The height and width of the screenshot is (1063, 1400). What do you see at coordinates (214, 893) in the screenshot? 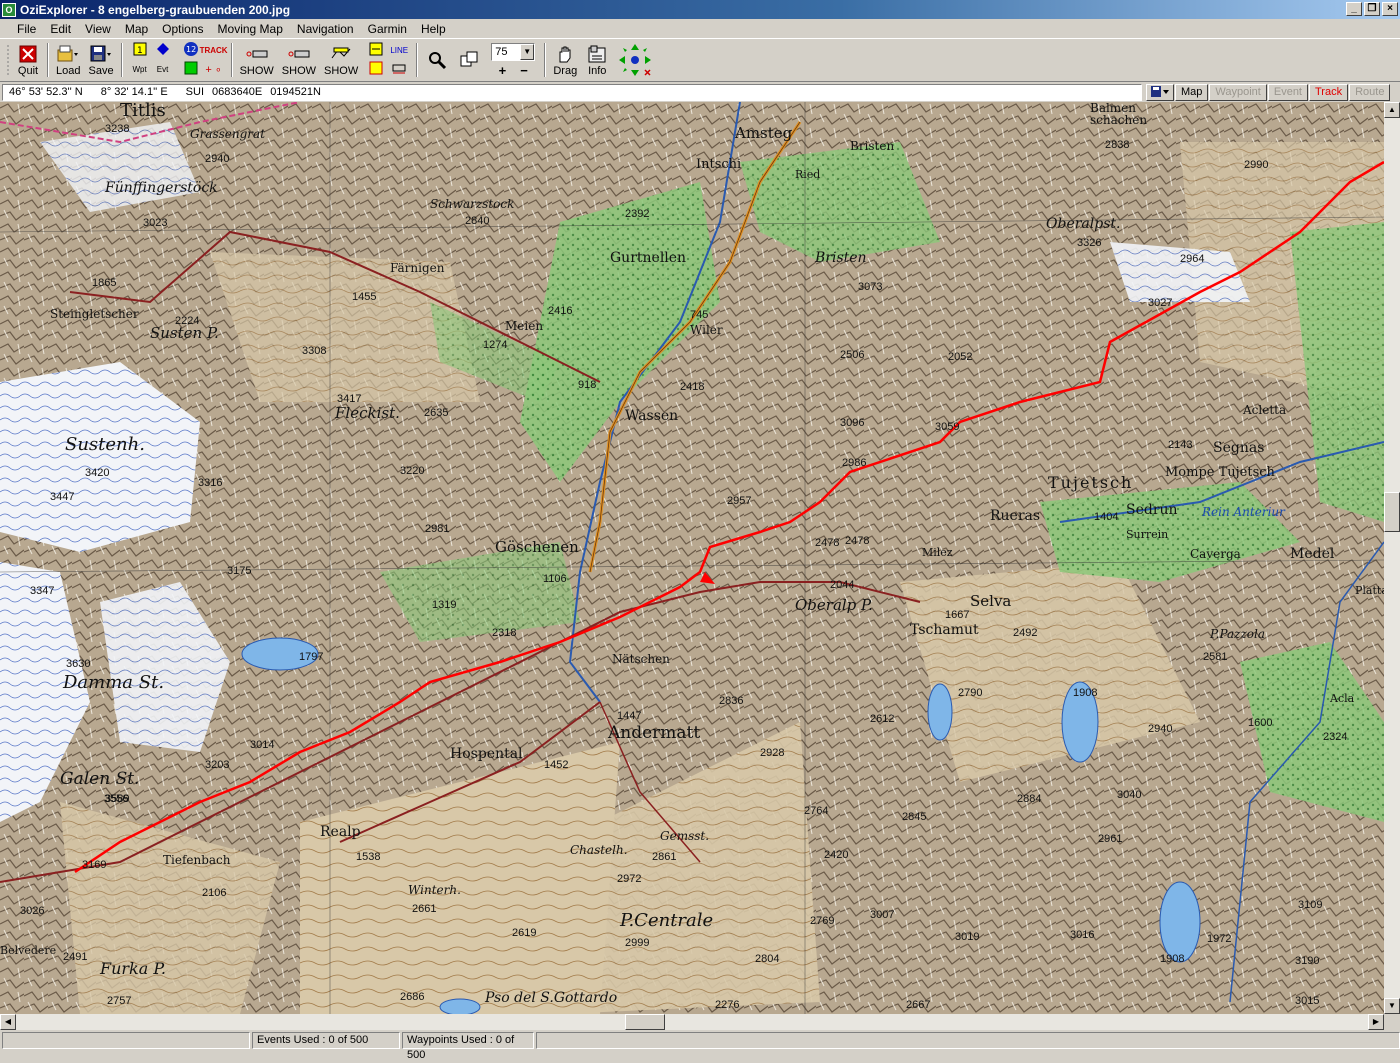
I see `elevation-label: 2106` at bounding box center [214, 893].